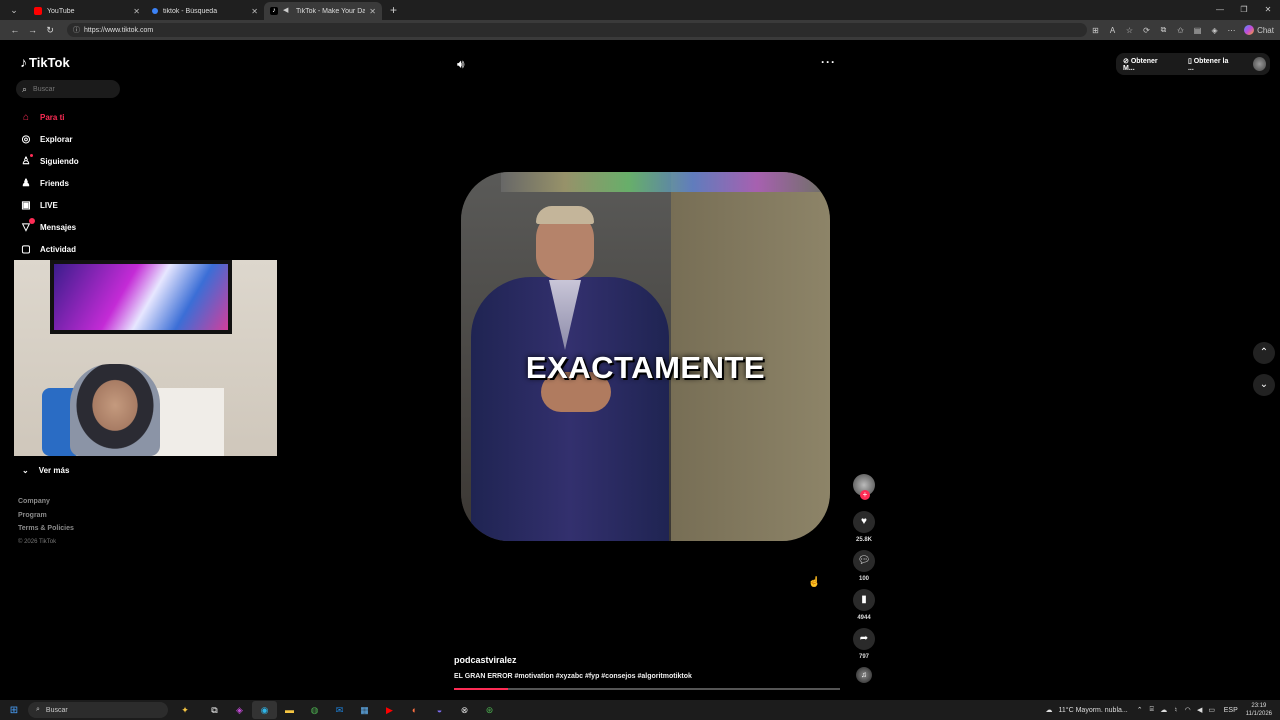 This screenshot has width=1280, height=720. I want to click on file-explorer-icon: ▬, so click(289, 710).